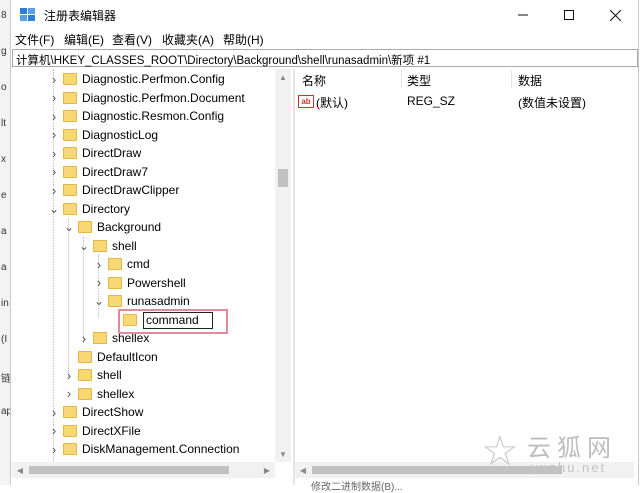 Image resolution: width=640 pixels, height=493 pixels. I want to click on menu-file: 文件(F), so click(34, 39).